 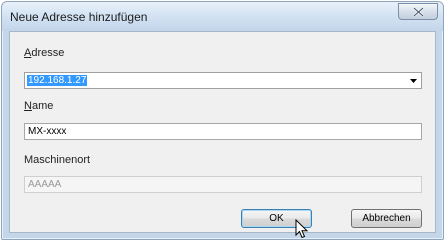 I want to click on location-label: Maschinenort, so click(x=57, y=160).